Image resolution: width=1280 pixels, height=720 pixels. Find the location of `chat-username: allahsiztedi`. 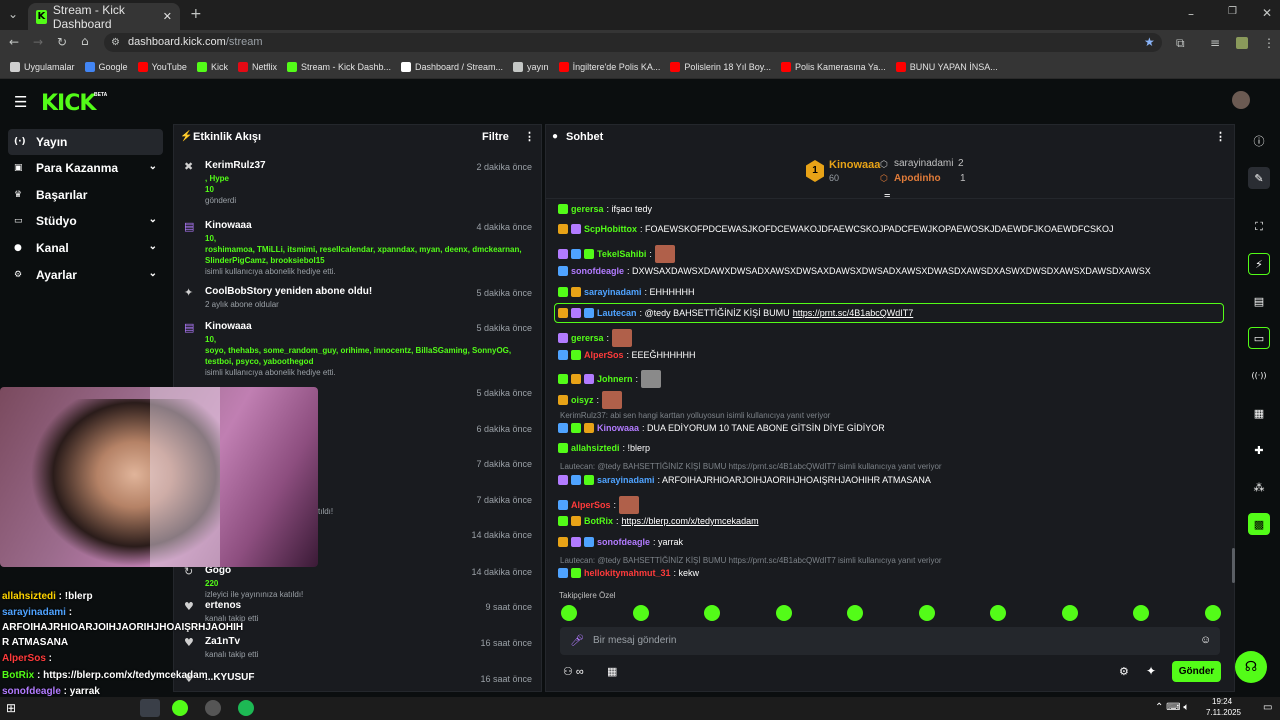

chat-username: allahsiztedi is located at coordinates (595, 448).